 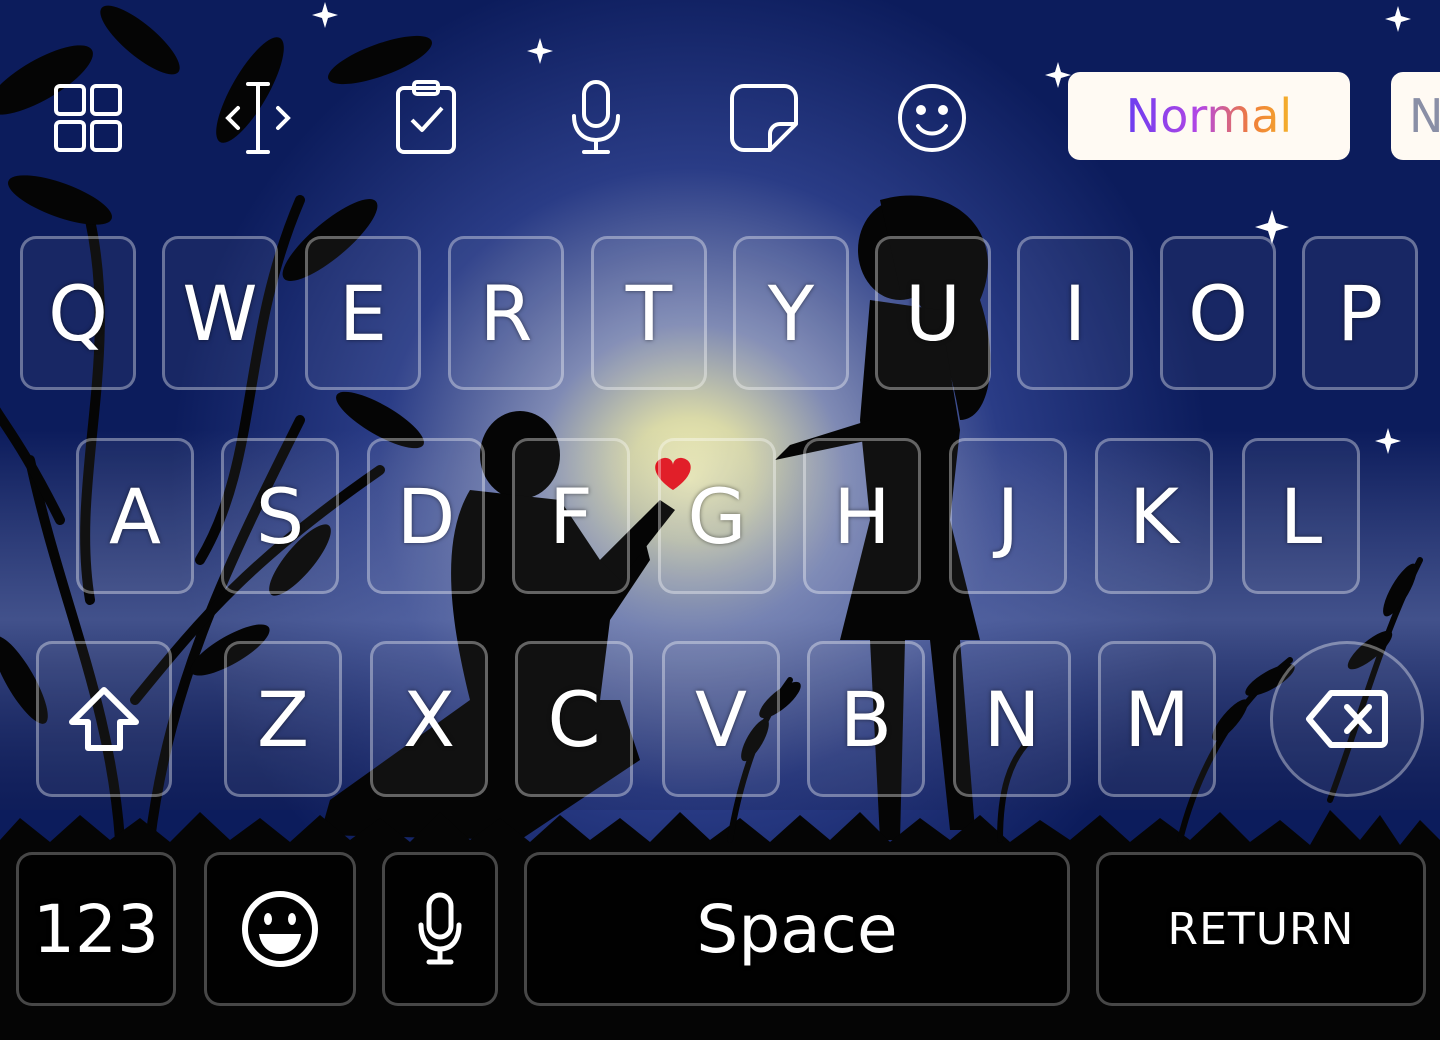 I want to click on shift-icon, so click(x=104, y=719).